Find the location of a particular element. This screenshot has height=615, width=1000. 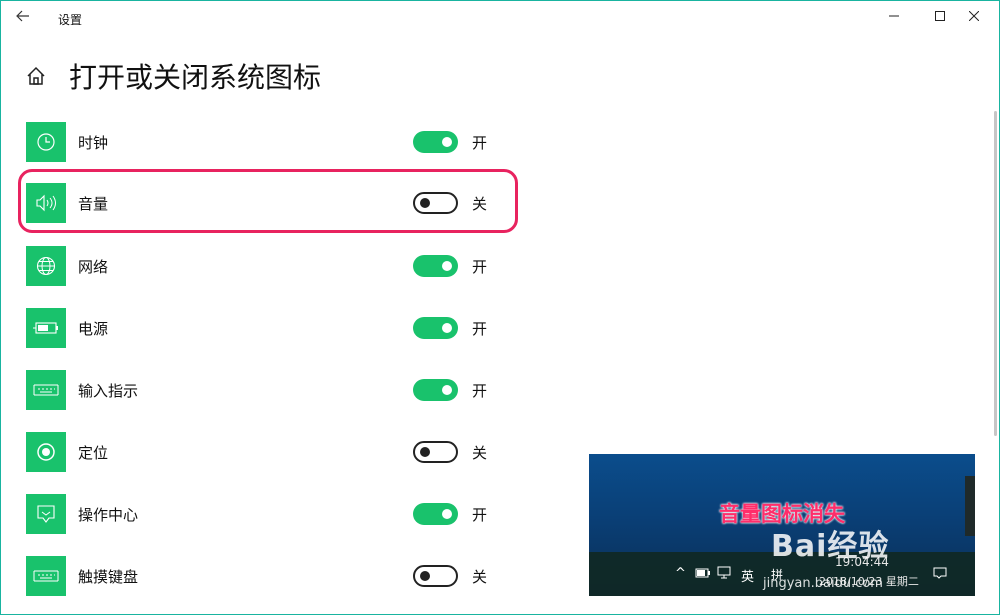

watermark-url: jingyan.baidu.com is located at coordinates (823, 583).